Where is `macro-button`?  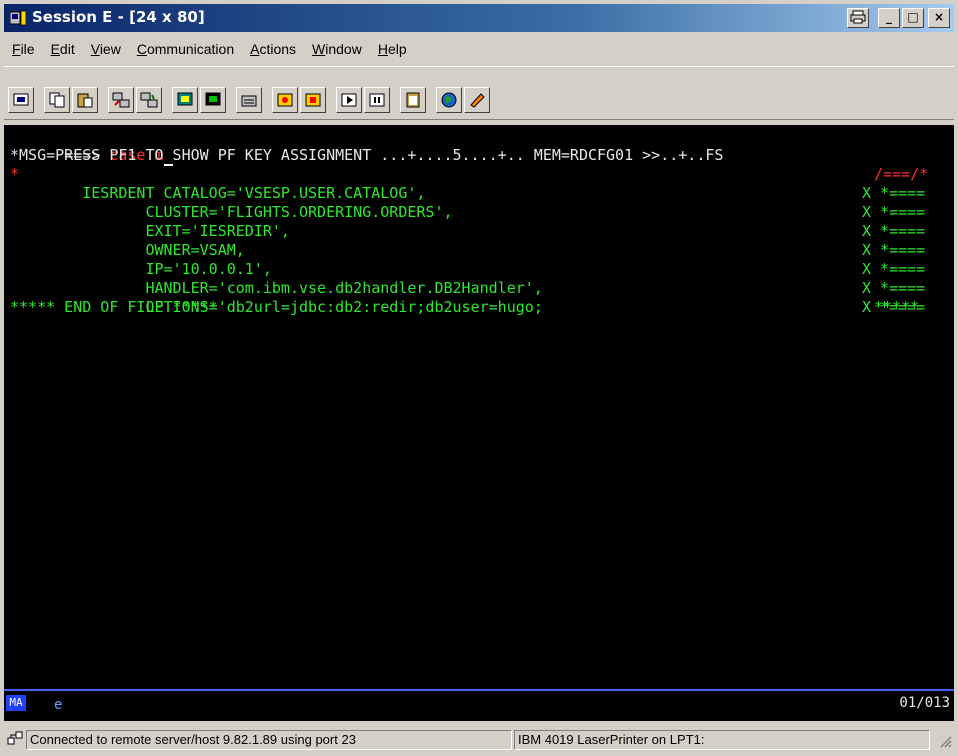 macro-button is located at coordinates (249, 100).